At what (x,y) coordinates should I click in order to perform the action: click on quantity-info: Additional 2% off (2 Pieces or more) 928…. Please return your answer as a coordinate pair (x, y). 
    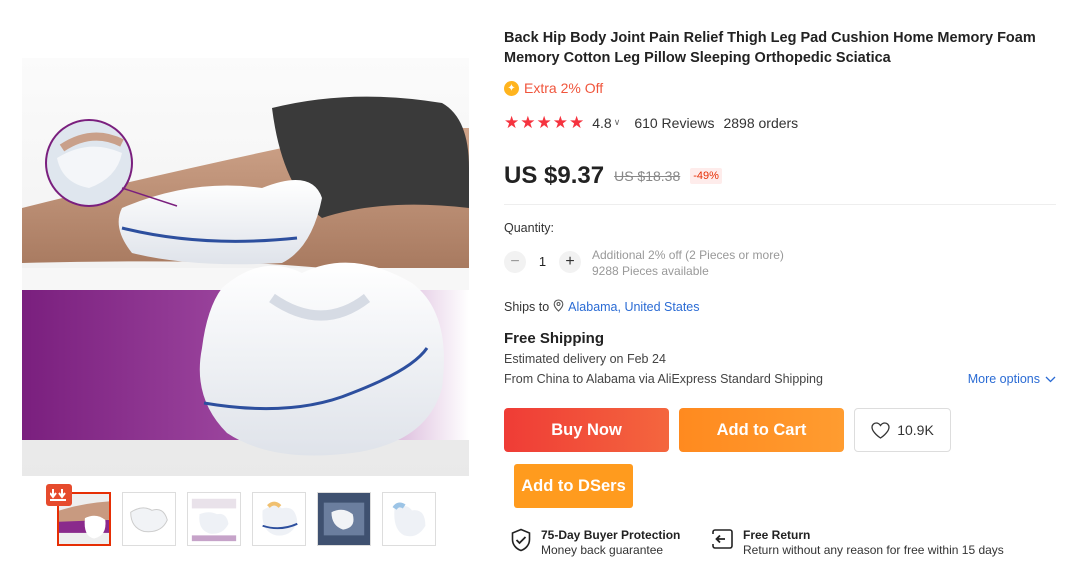
    Looking at the image, I should click on (688, 263).